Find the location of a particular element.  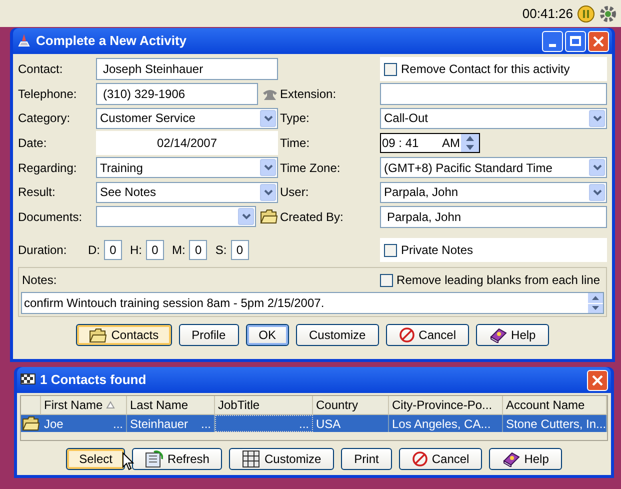

field-label: Contact: is located at coordinates (41, 69).